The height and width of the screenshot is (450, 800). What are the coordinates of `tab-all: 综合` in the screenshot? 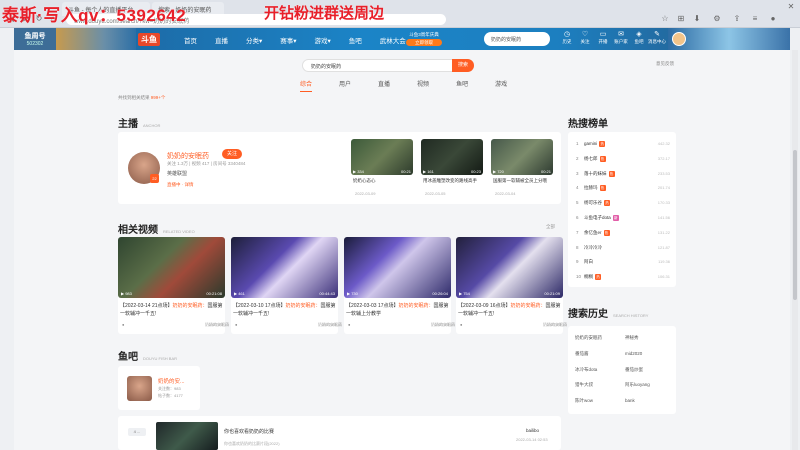 It's located at (306, 85).